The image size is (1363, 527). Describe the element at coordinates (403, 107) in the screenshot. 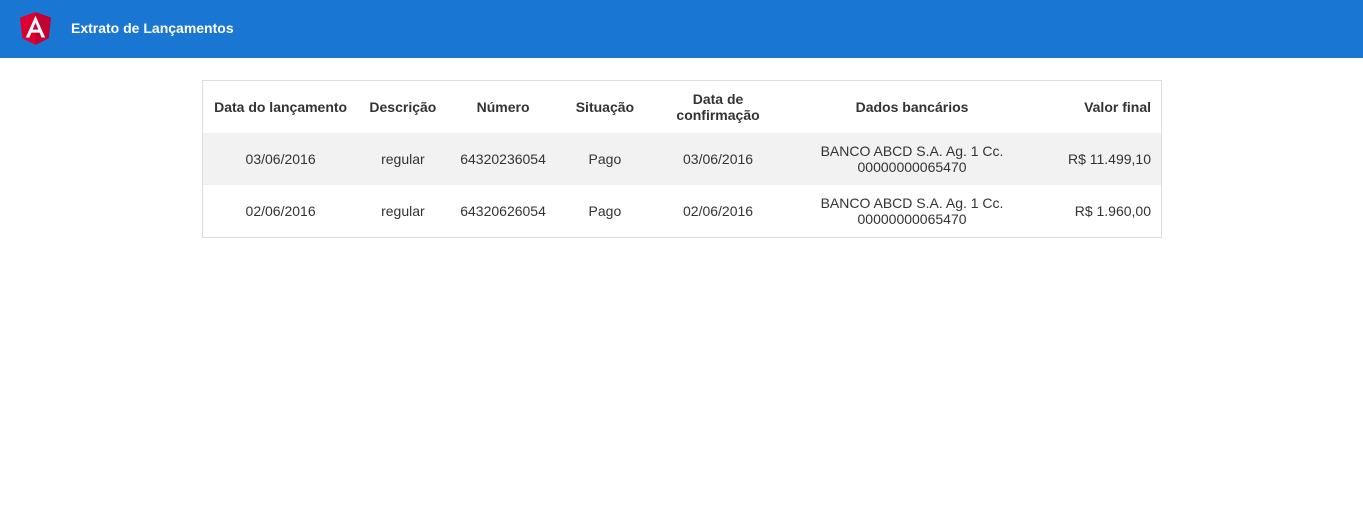

I see `column-header-descricao: Descrição` at that location.